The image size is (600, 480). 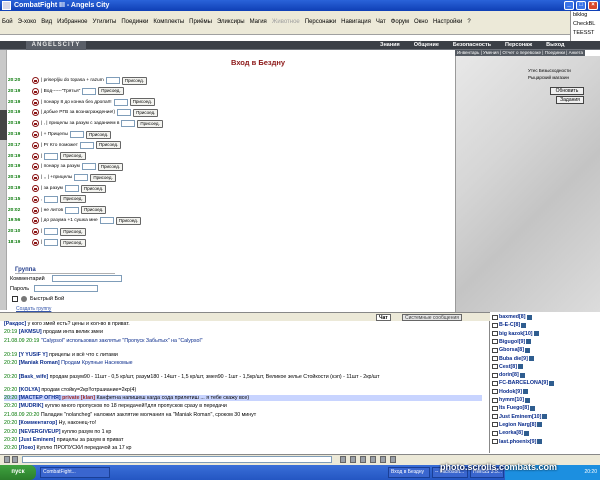 What do you see at coordinates (33, 355) in the screenshot?
I see `chat-sender: [Y YUSIF Y]` at bounding box center [33, 355].